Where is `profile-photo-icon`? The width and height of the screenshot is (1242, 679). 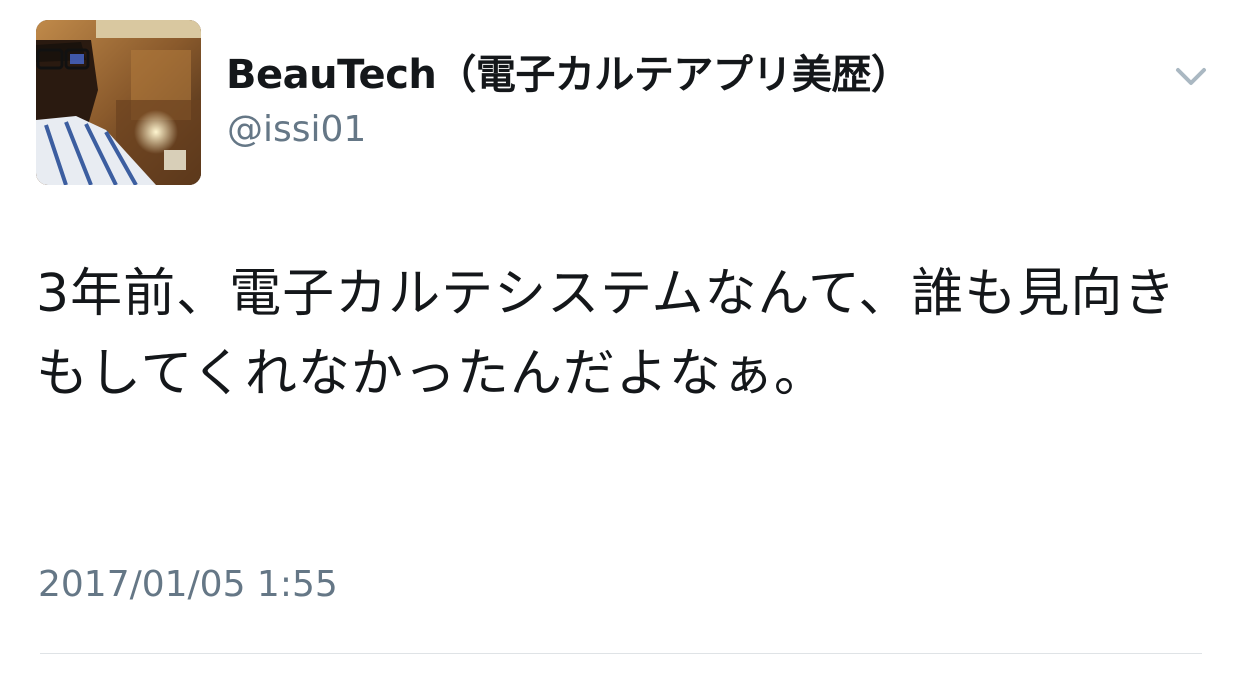 profile-photo-icon is located at coordinates (118, 102).